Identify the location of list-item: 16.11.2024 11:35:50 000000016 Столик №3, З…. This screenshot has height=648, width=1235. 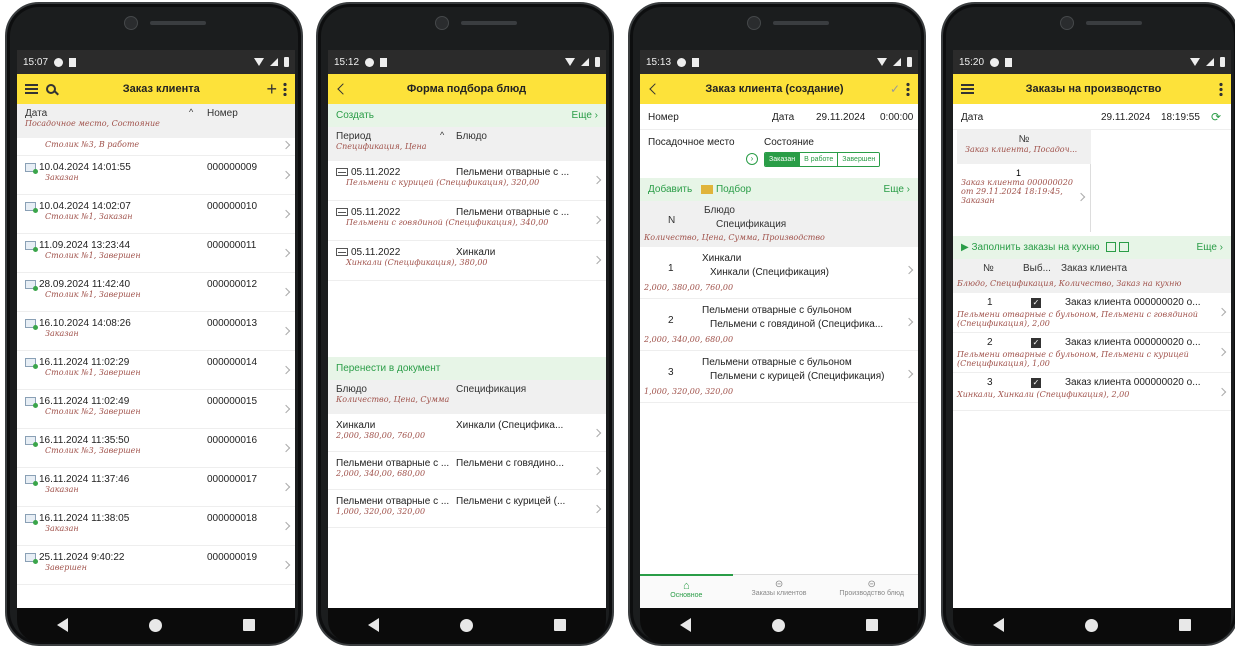
(156, 448).